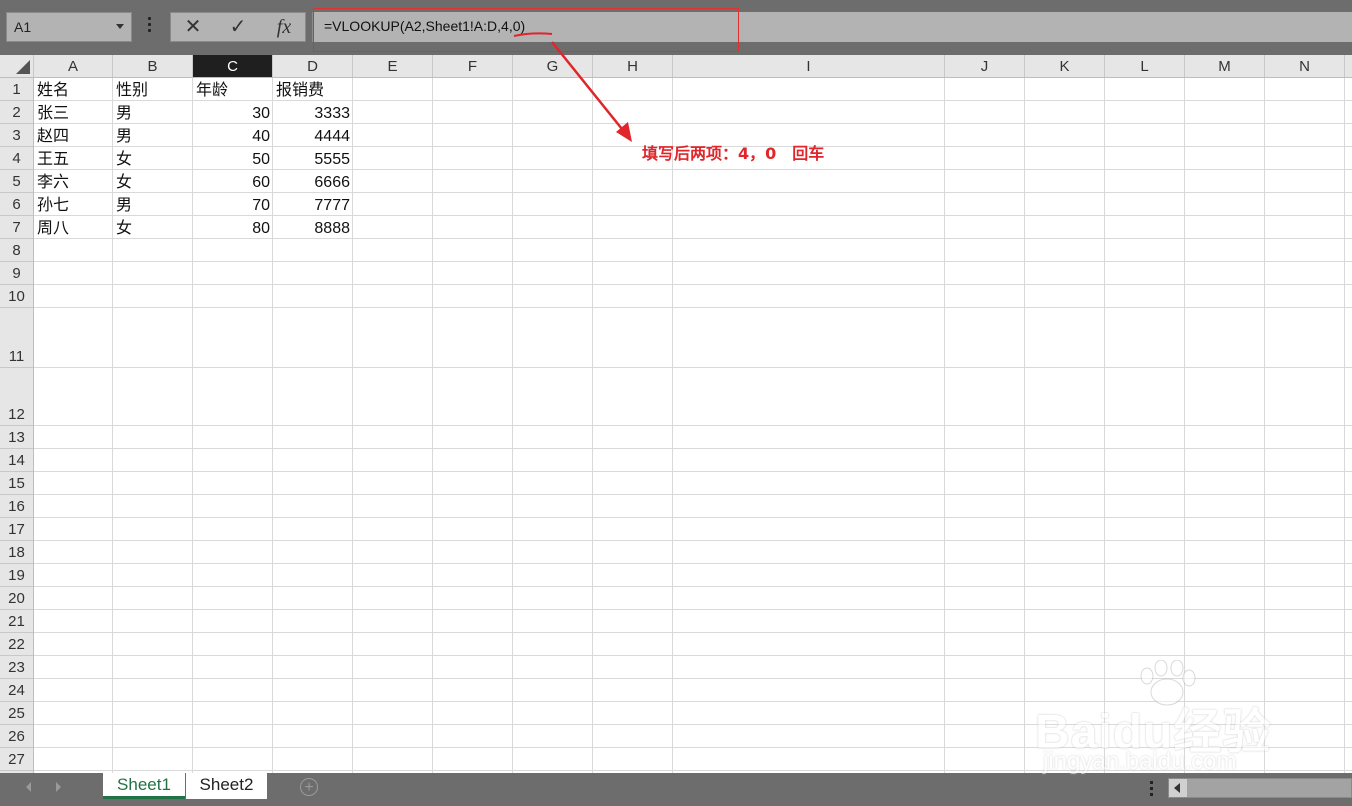 The image size is (1352, 806). What do you see at coordinates (591, 91) in the screenshot?
I see `annotation-arrow` at bounding box center [591, 91].